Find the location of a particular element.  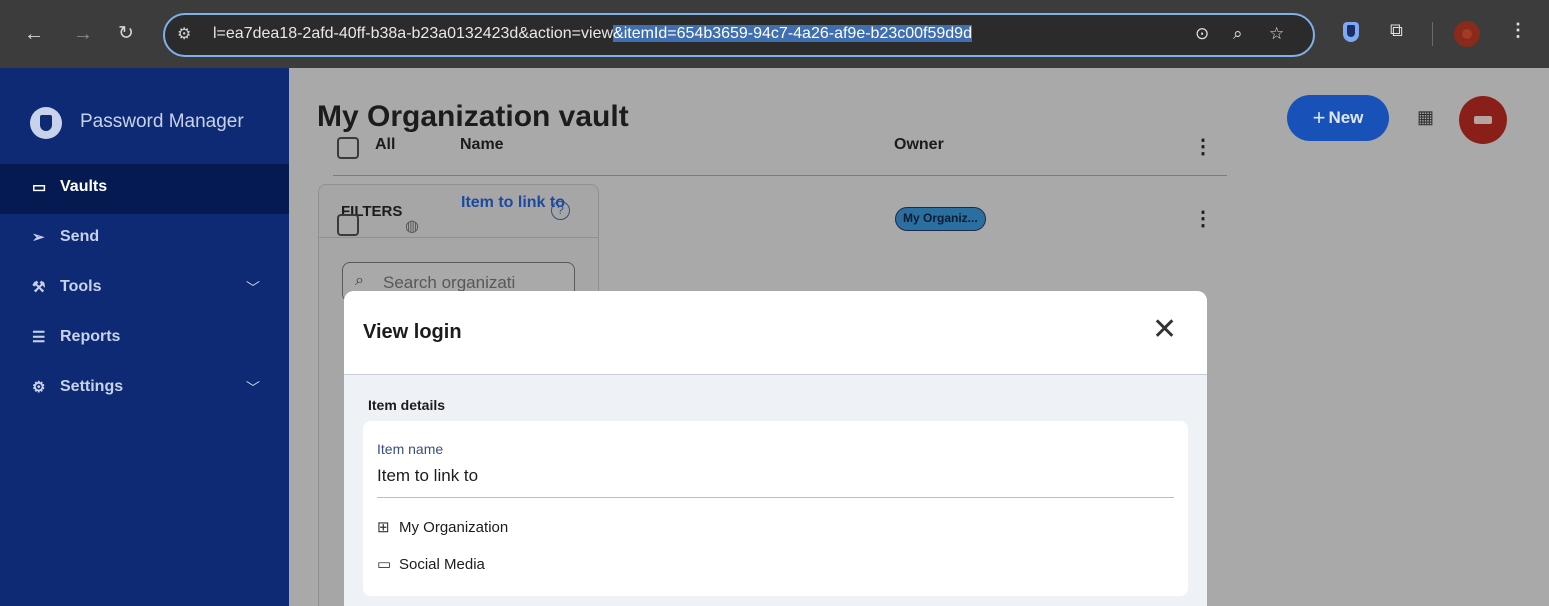

column-name: Name is located at coordinates (482, 145).